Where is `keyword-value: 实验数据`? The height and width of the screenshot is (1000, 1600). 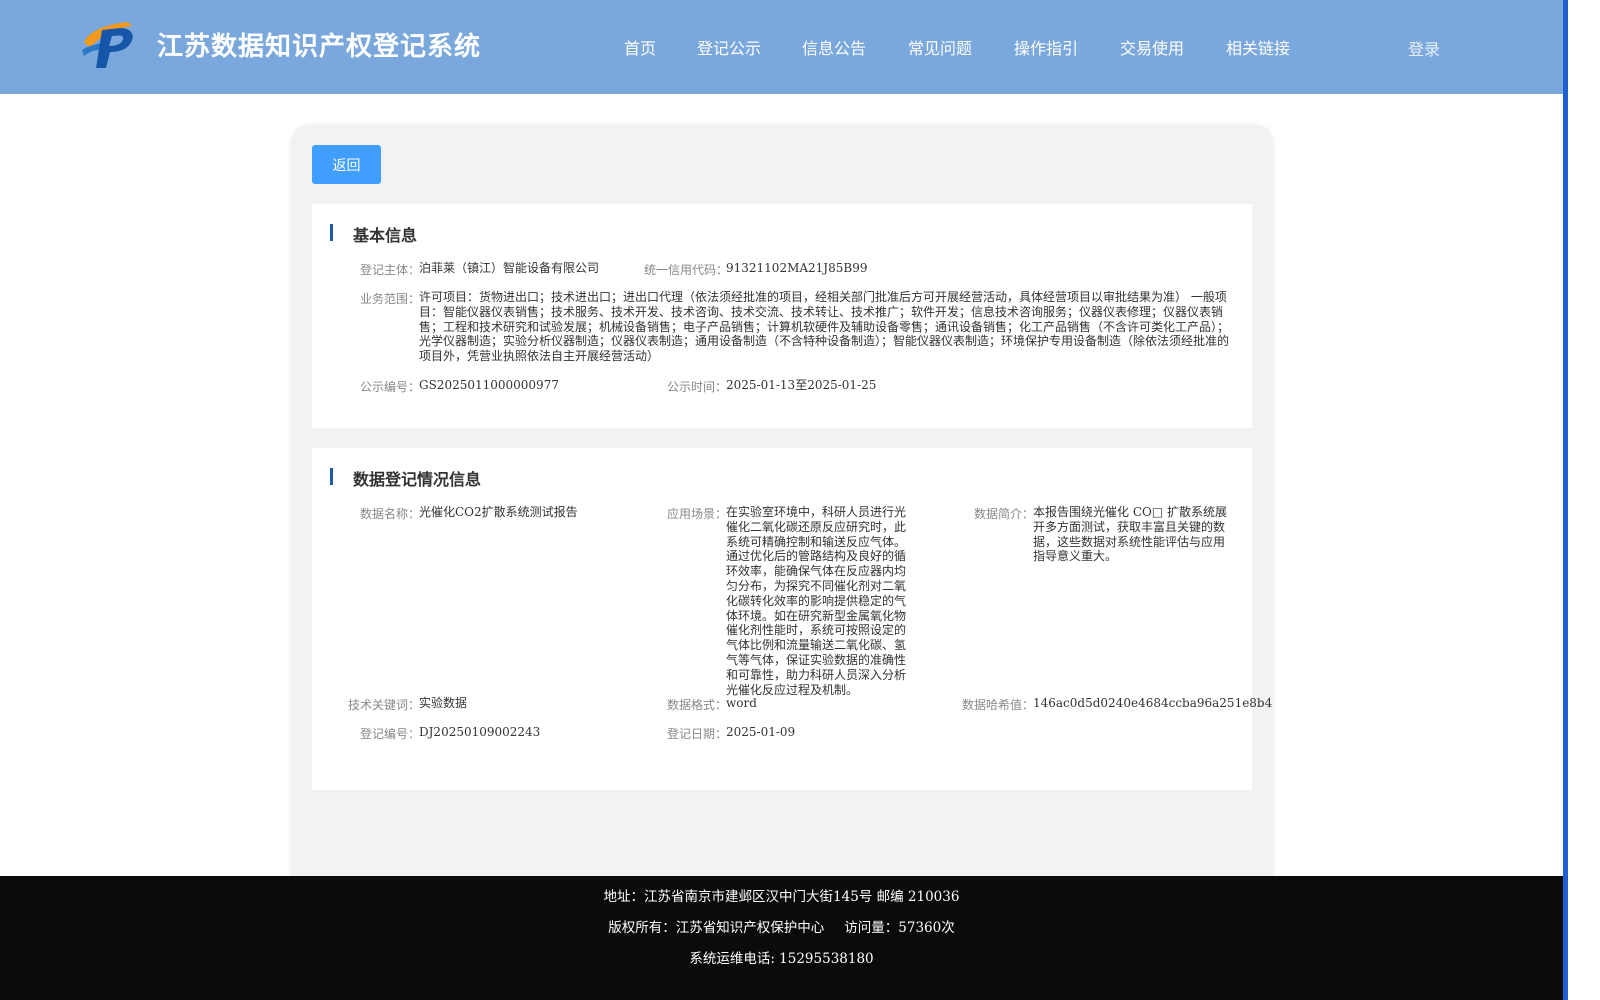 keyword-value: 实验数据 is located at coordinates (443, 703).